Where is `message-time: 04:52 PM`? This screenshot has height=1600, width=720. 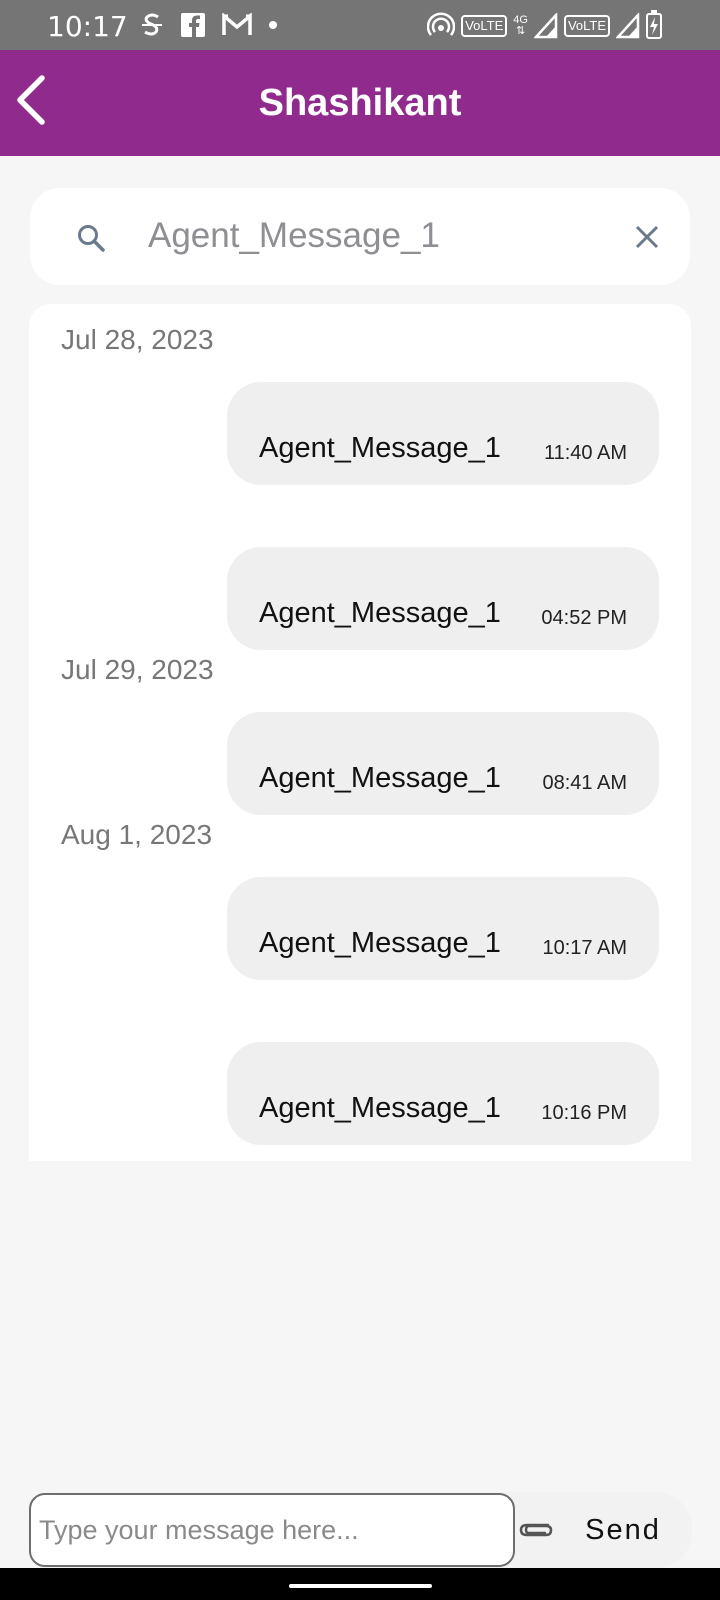
message-time: 04:52 PM is located at coordinates (584, 618).